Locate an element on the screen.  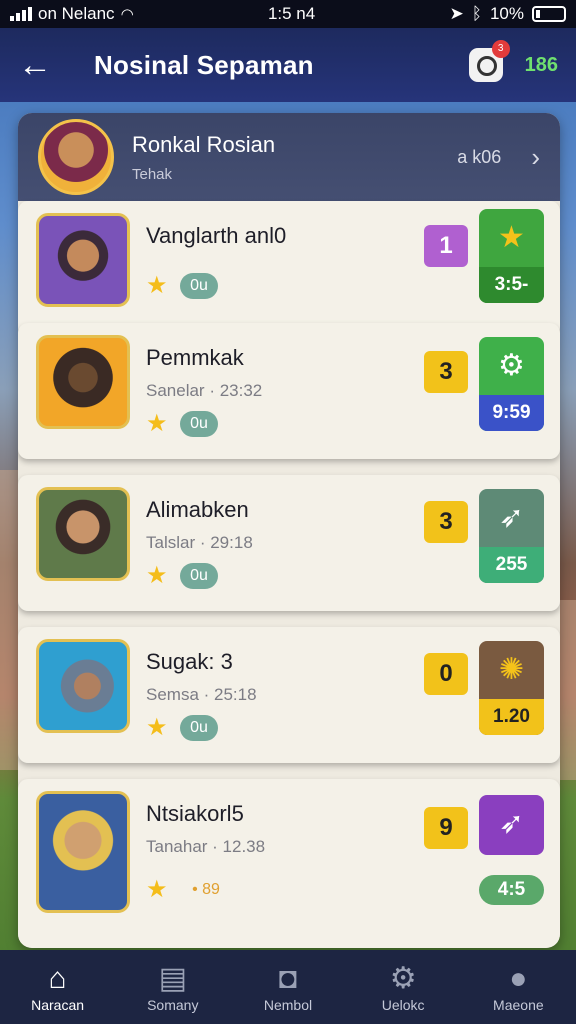
tab-label: Nembol is located at coordinates (288, 1005).